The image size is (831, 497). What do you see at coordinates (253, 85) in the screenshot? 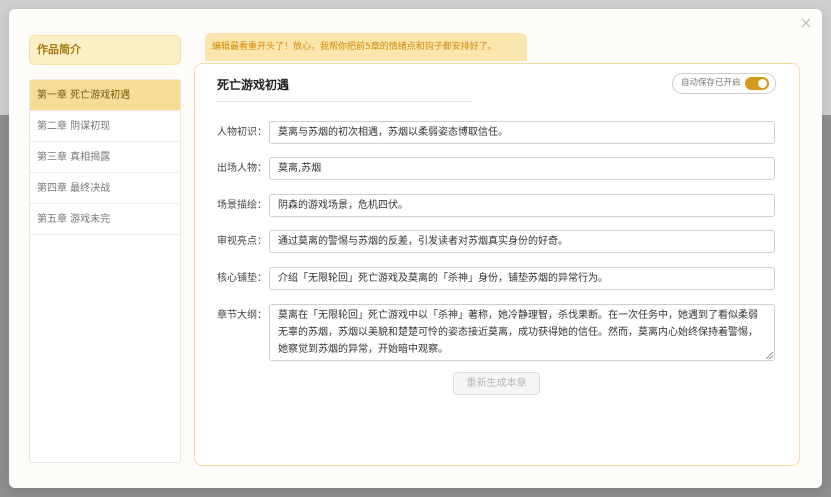
I see `chapter-title: 死亡游戏初遇` at bounding box center [253, 85].